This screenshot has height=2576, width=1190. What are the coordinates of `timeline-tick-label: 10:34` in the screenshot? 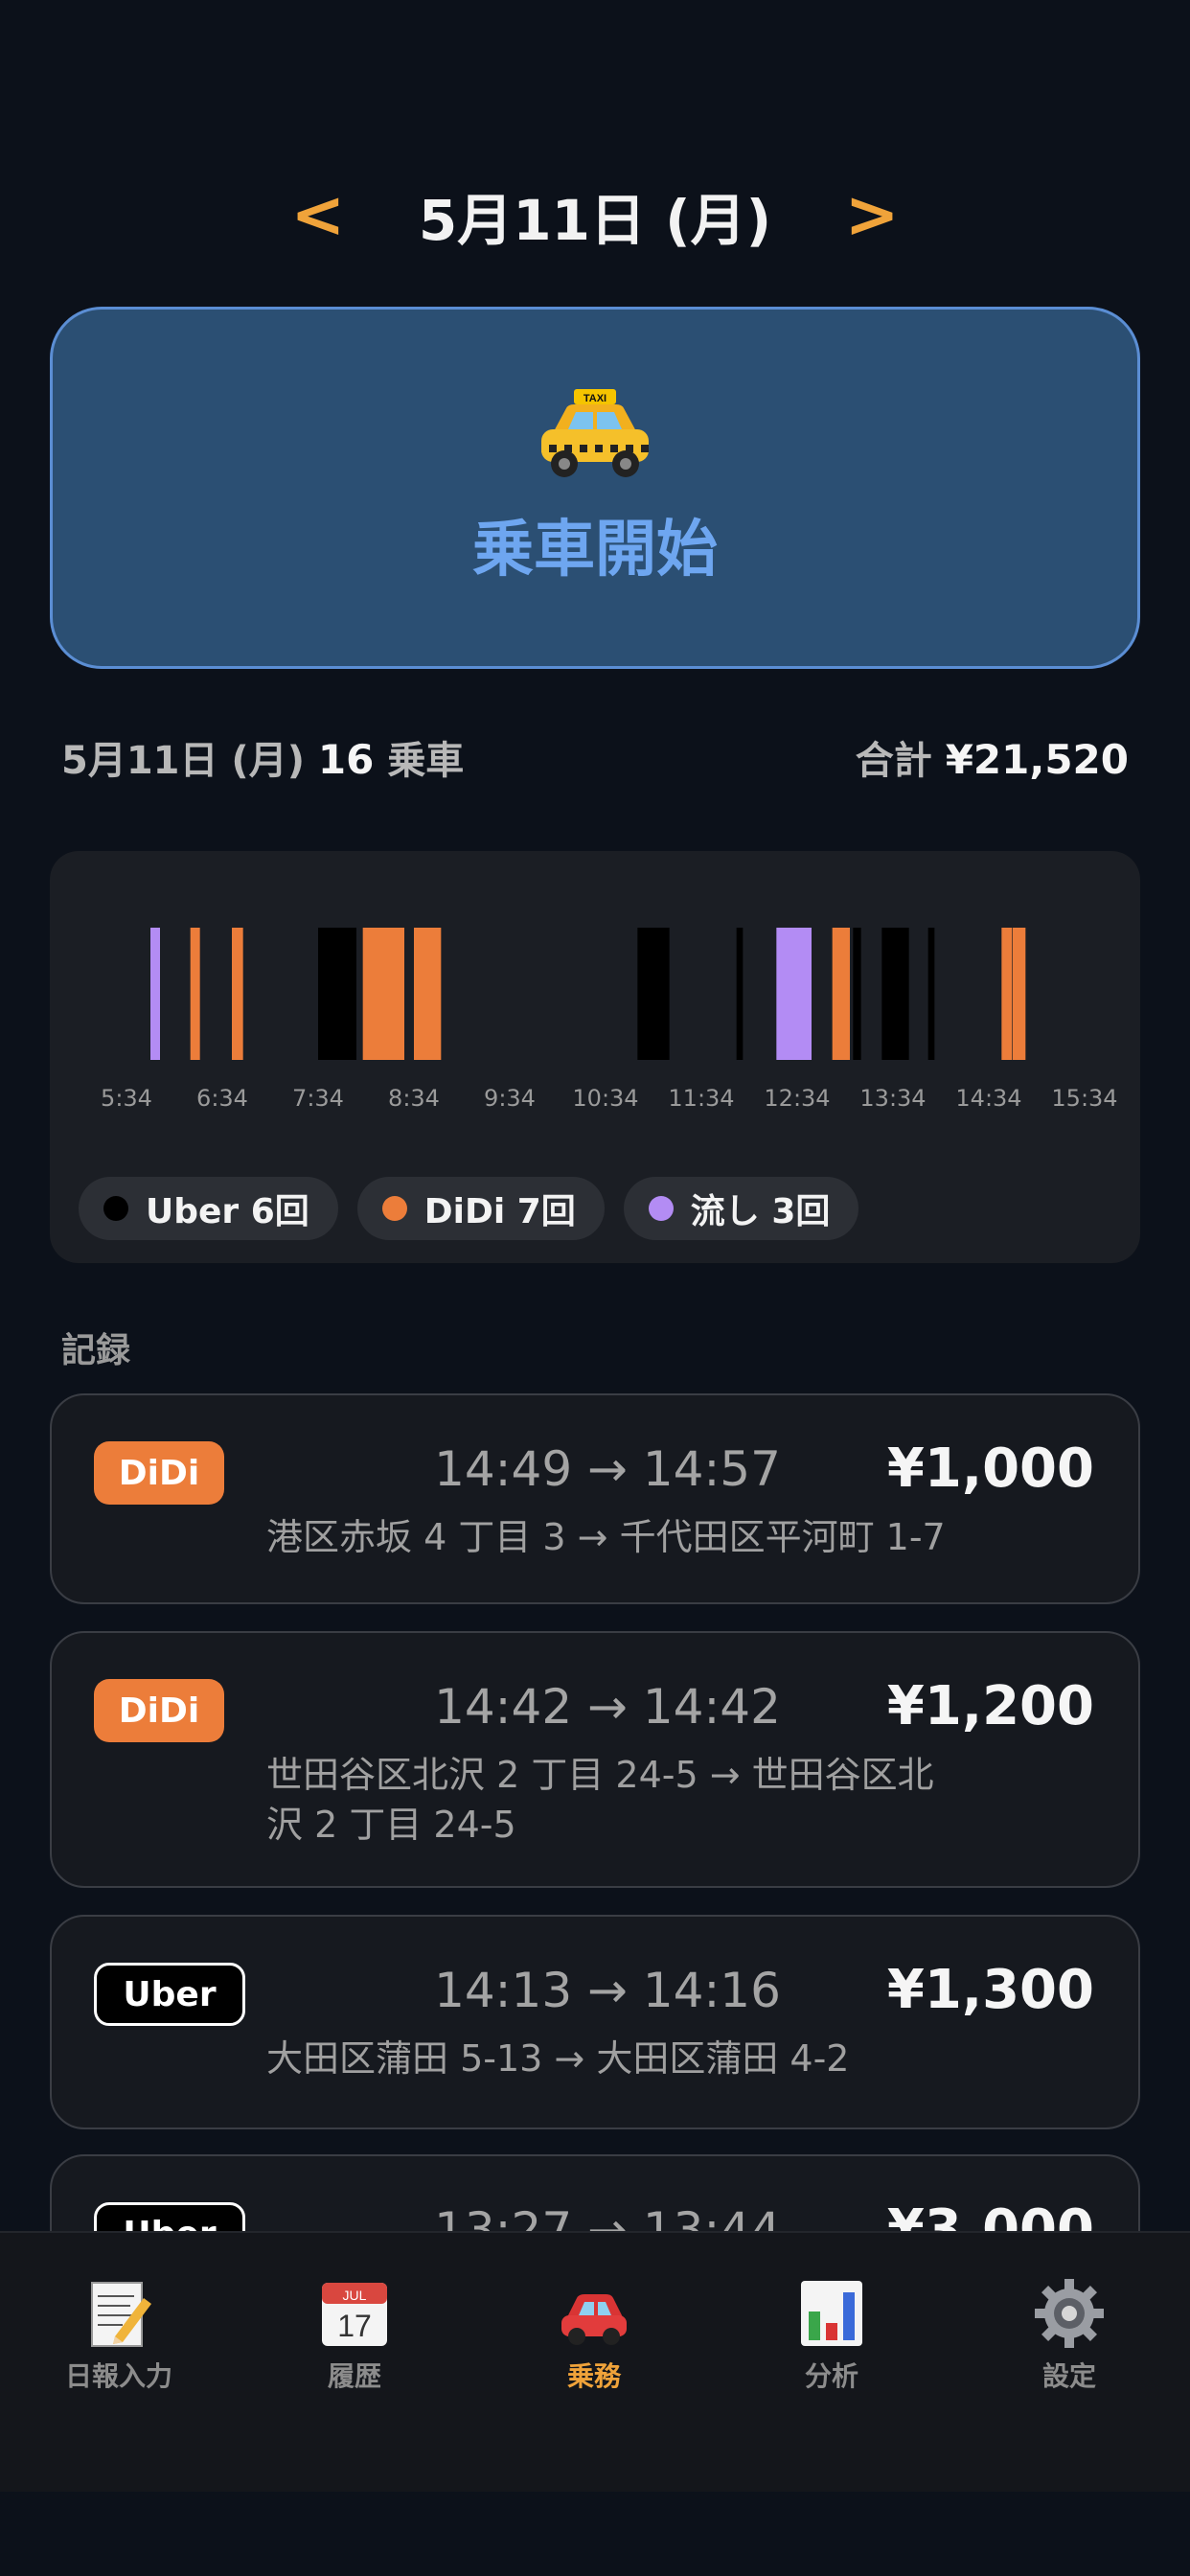 It's located at (605, 1098).